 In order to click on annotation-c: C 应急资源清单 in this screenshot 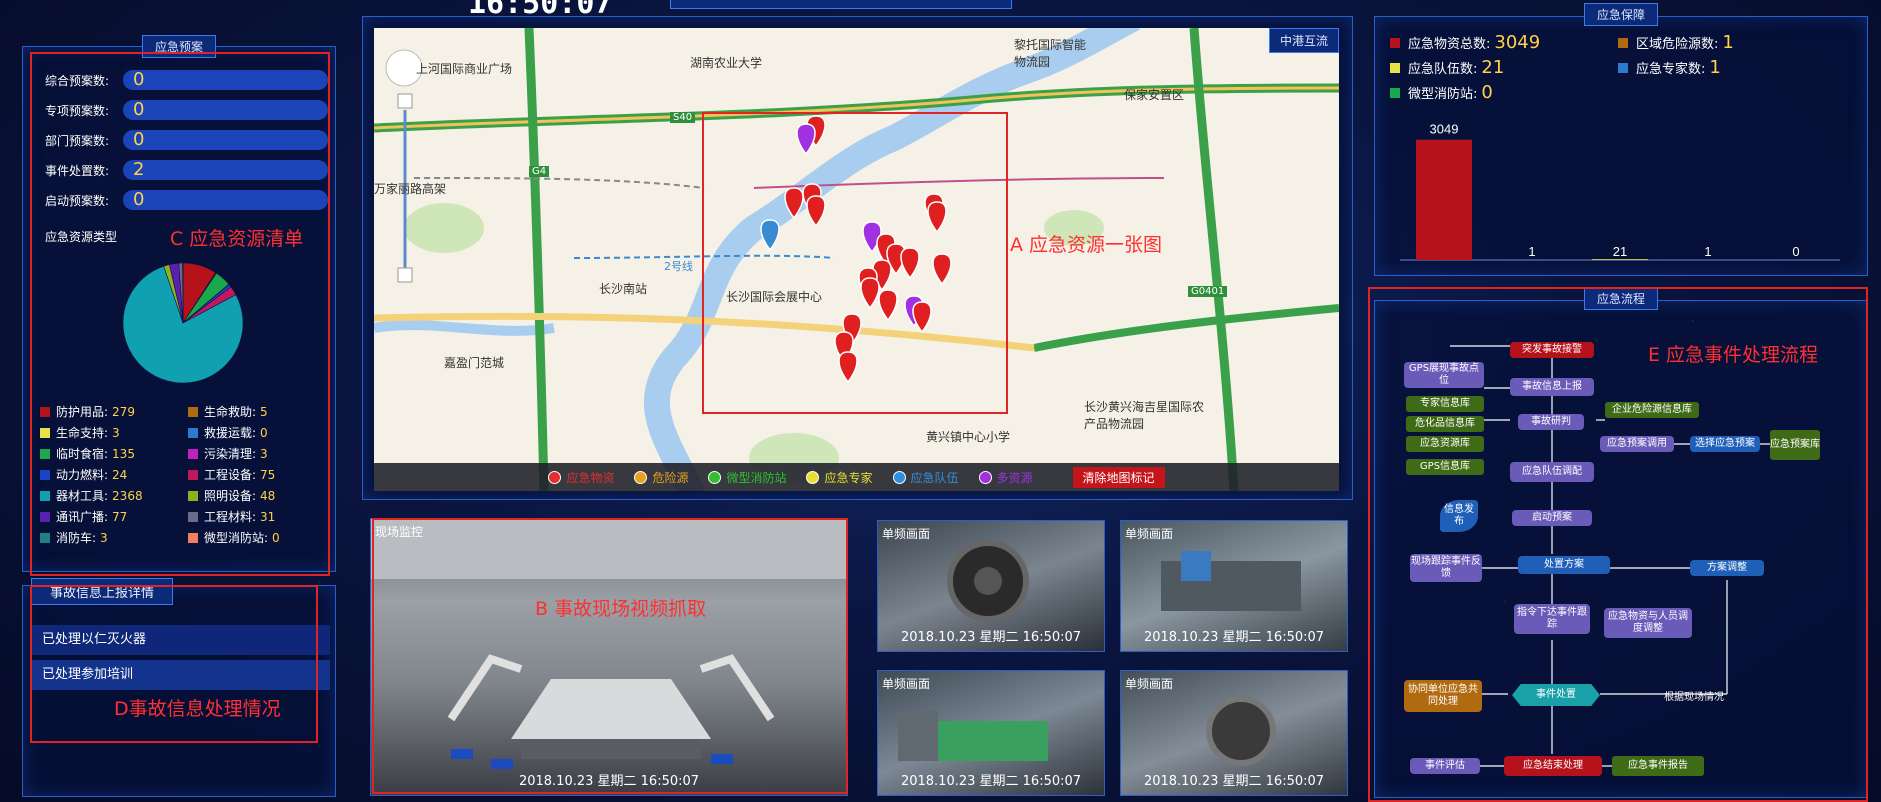, I will do `click(237, 239)`.